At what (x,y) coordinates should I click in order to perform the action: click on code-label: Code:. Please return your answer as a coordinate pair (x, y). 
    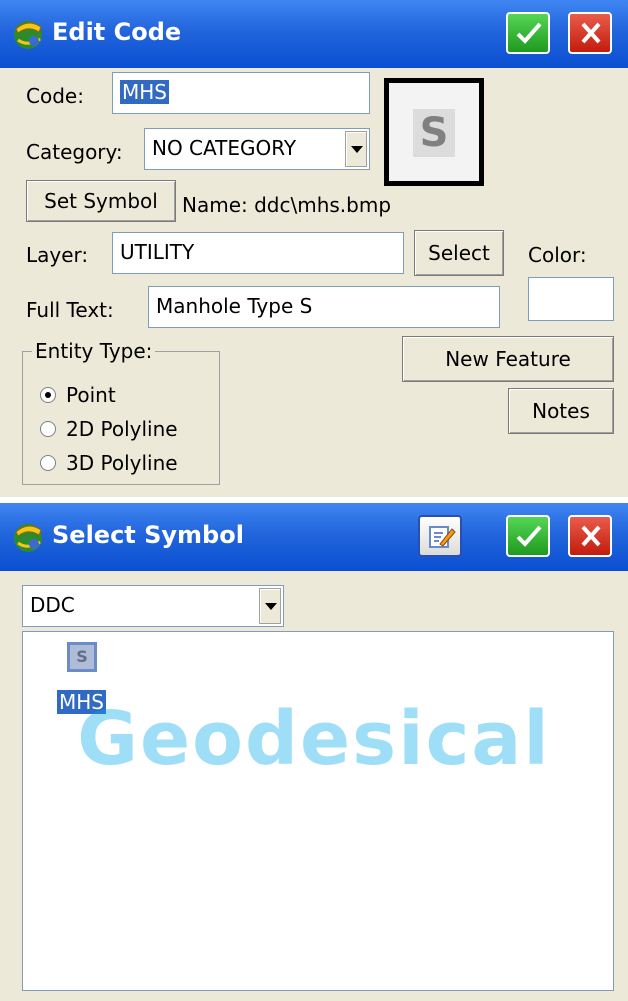
    Looking at the image, I should click on (55, 96).